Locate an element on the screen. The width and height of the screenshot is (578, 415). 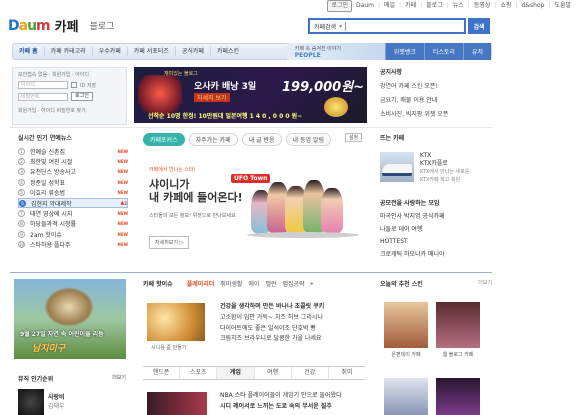
chevron-right-icon: ▸ is located at coordinates (312, 283).